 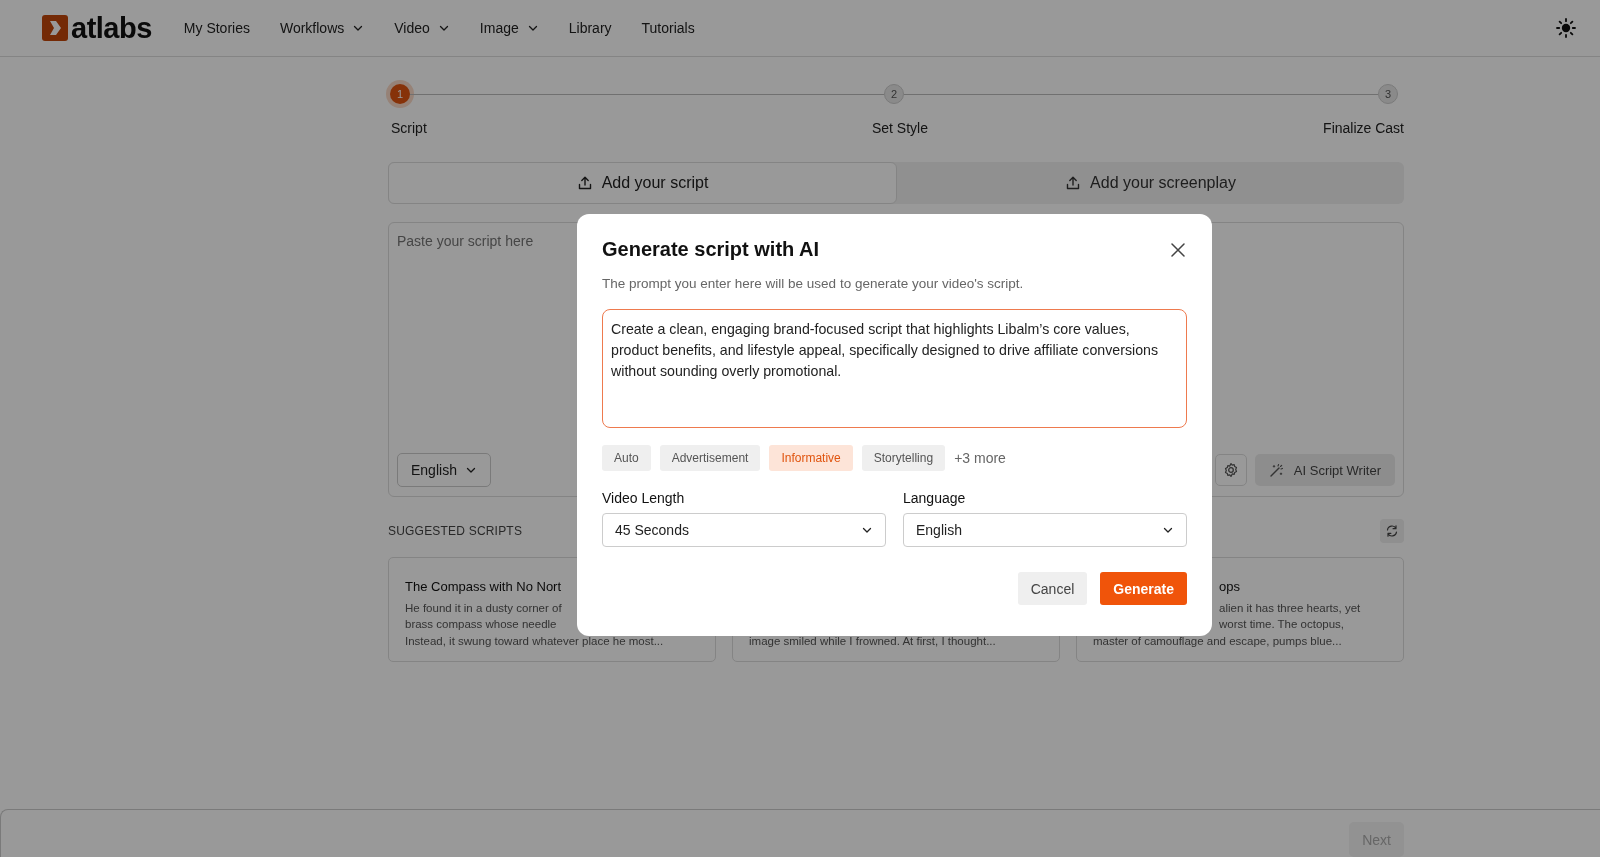 I want to click on dialog-title: Generate script with AI, so click(x=711, y=249).